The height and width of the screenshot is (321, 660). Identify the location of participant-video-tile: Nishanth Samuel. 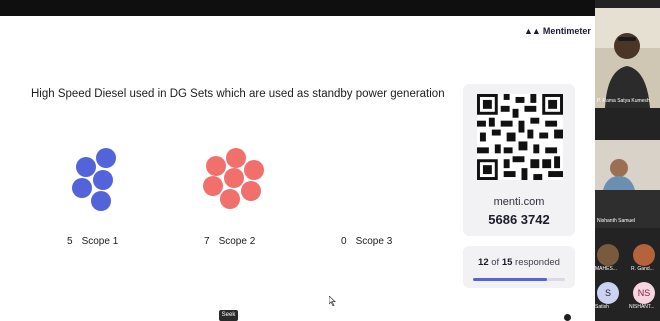
(627, 184).